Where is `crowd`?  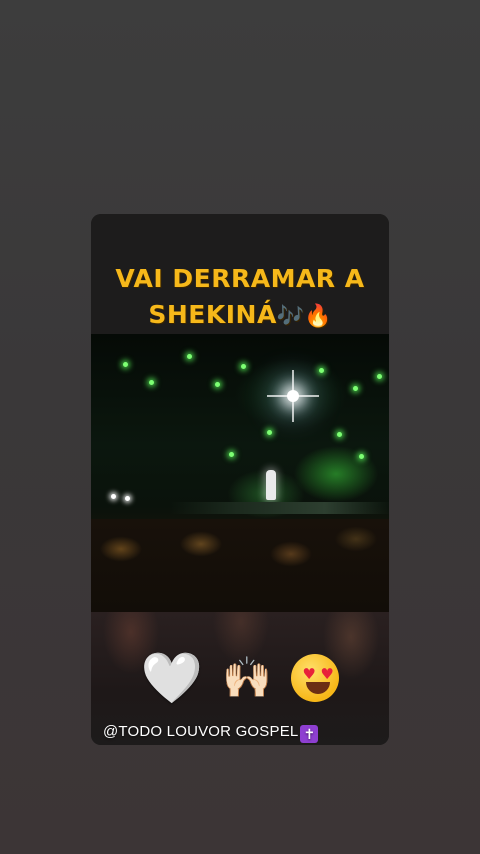
crowd is located at coordinates (240, 565).